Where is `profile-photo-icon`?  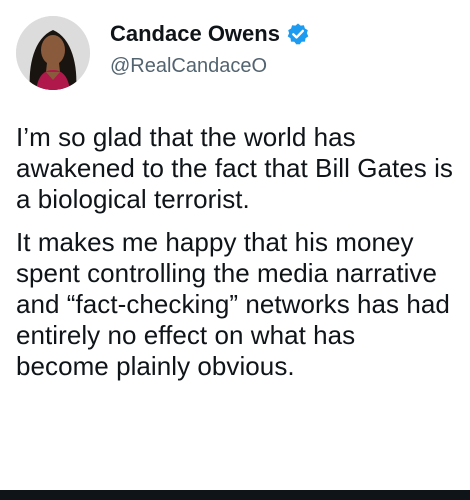 profile-photo-icon is located at coordinates (53, 53).